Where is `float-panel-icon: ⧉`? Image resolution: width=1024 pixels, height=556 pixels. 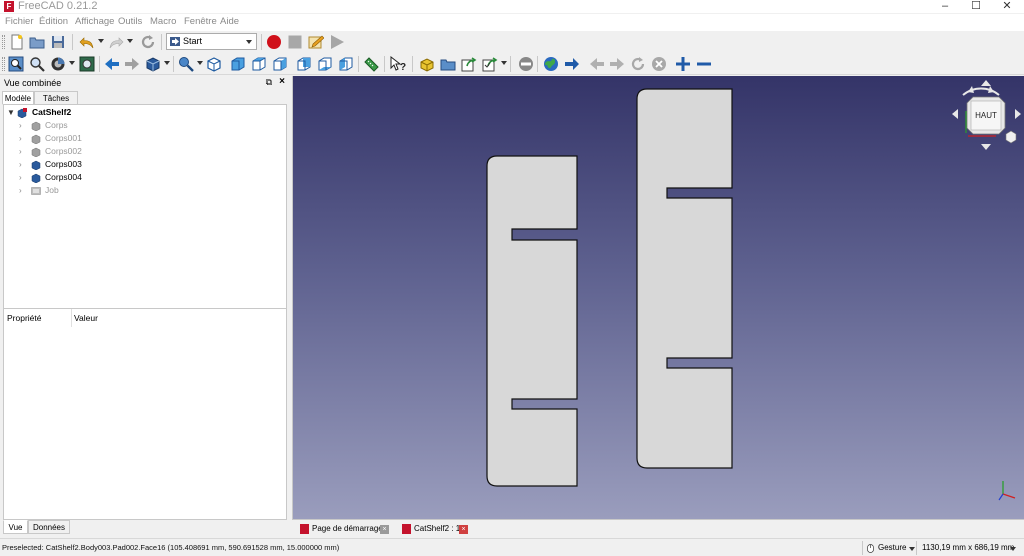 float-panel-icon: ⧉ is located at coordinates (269, 82).